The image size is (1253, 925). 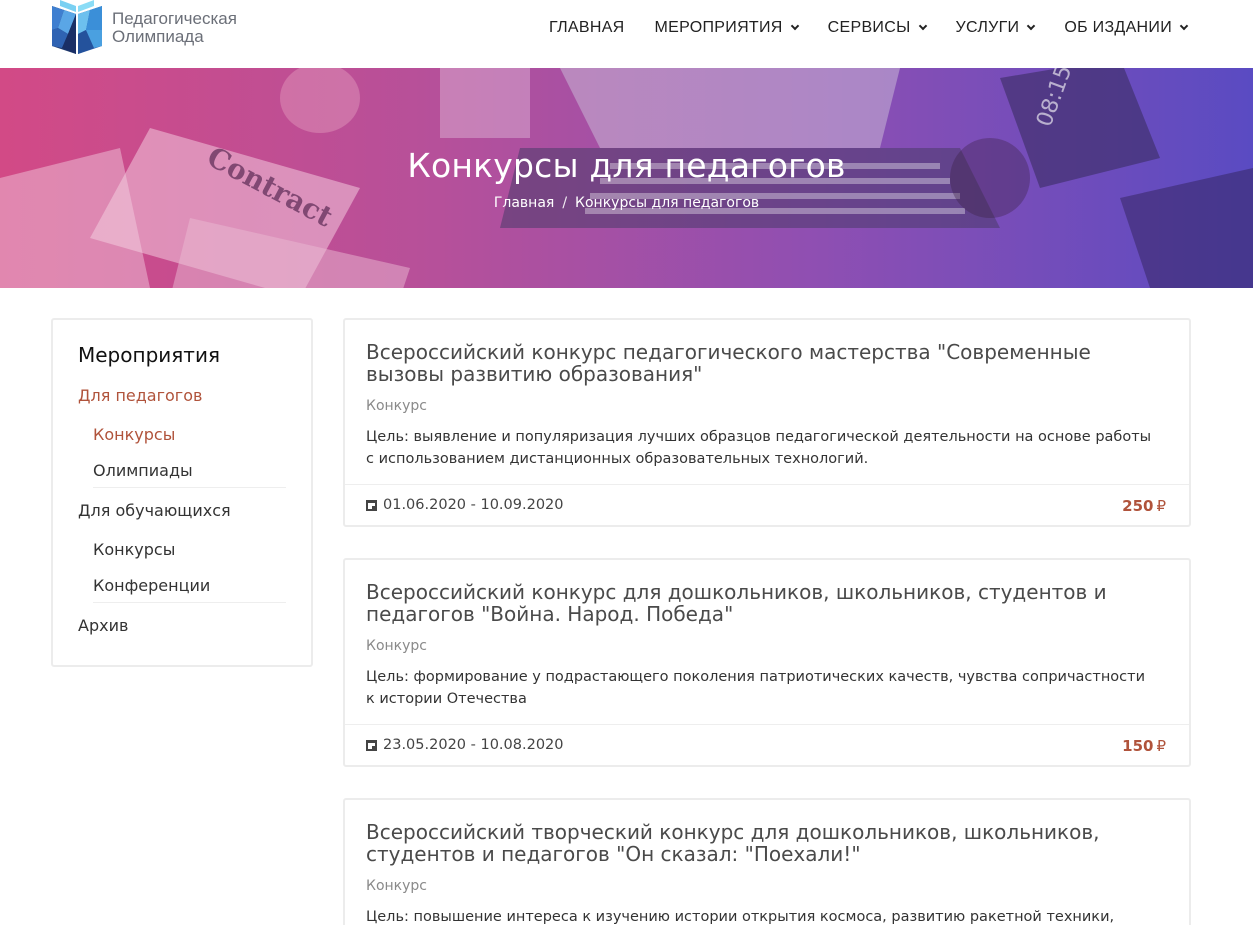 I want to click on contest-dates: 01.06.2020 - 10.09.2020, so click(x=465, y=505).